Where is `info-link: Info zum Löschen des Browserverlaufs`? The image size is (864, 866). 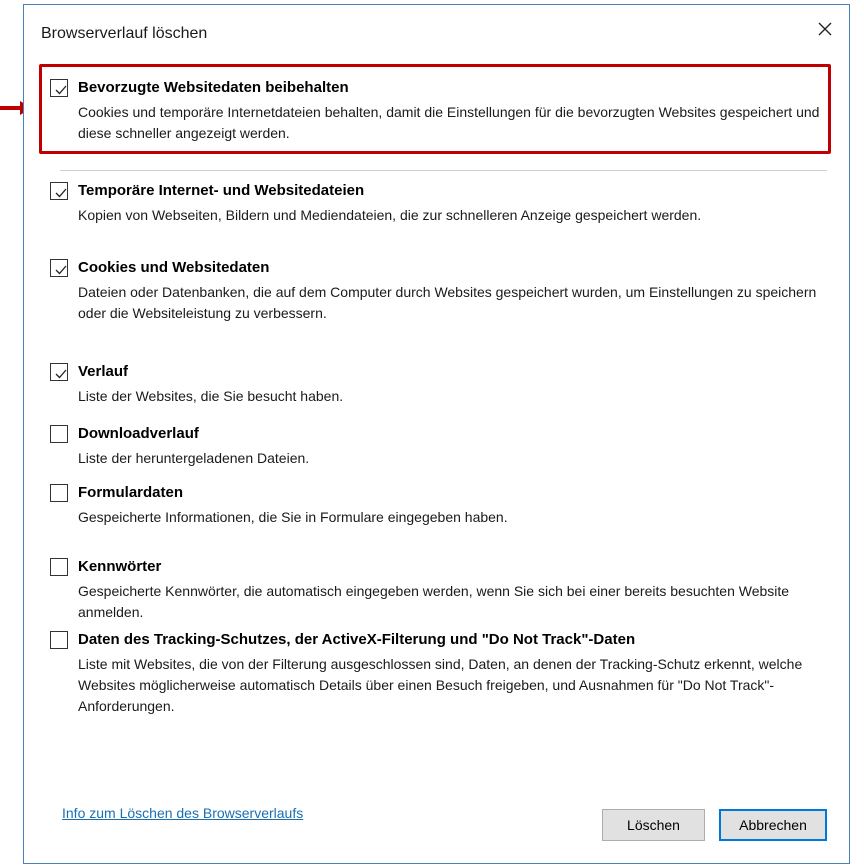 info-link: Info zum Löschen des Browserverlaufs is located at coordinates (182, 813).